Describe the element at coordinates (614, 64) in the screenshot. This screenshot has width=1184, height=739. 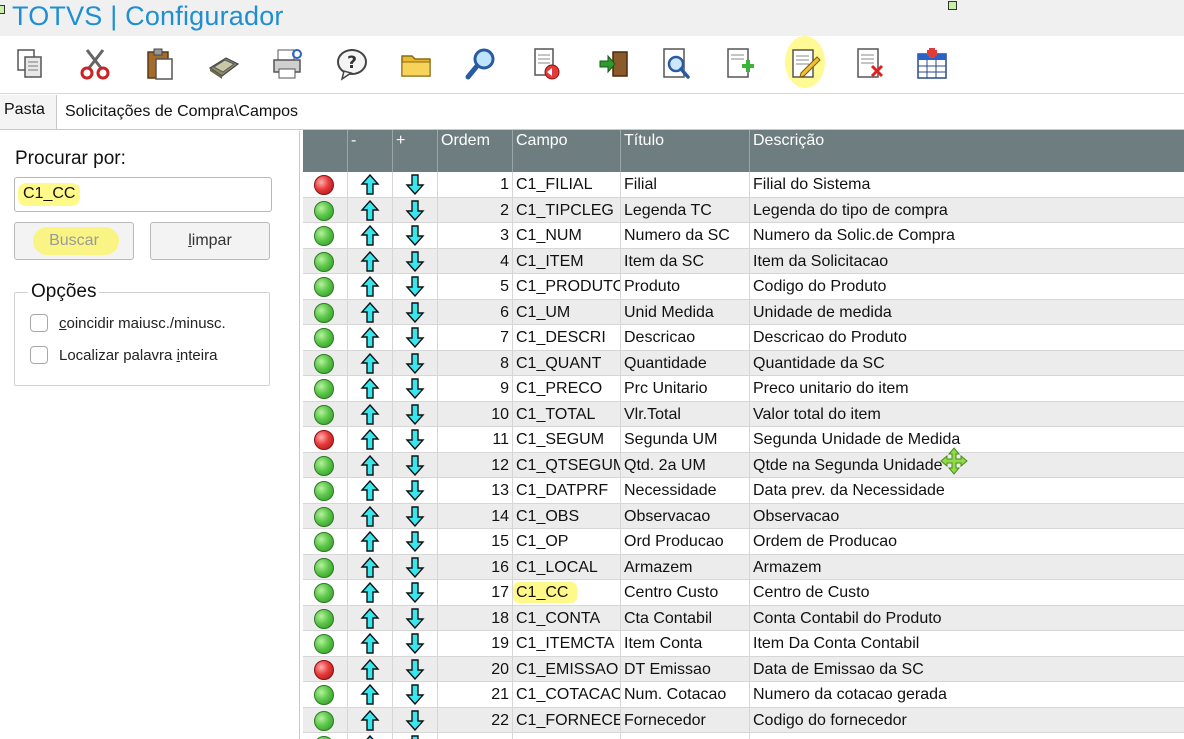
I see `exit-button` at that location.